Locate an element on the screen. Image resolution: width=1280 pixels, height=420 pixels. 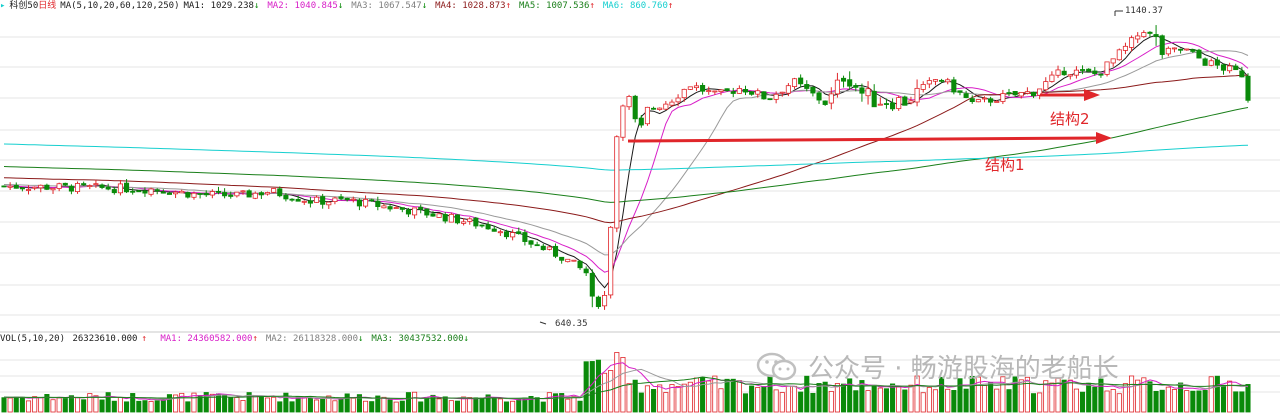
ma3-value: MA3: 1067.547↓ is located at coordinates (389, 6).